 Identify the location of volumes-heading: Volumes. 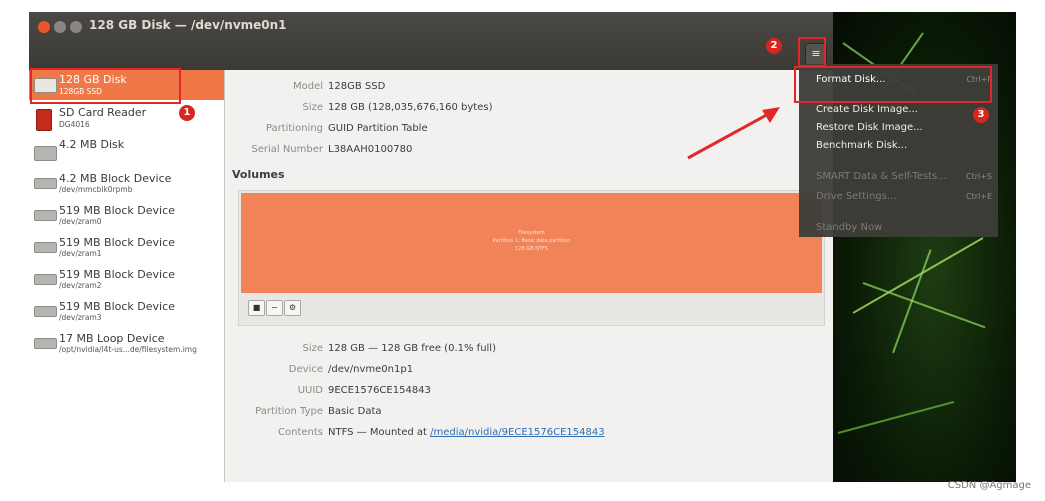
(258, 174).